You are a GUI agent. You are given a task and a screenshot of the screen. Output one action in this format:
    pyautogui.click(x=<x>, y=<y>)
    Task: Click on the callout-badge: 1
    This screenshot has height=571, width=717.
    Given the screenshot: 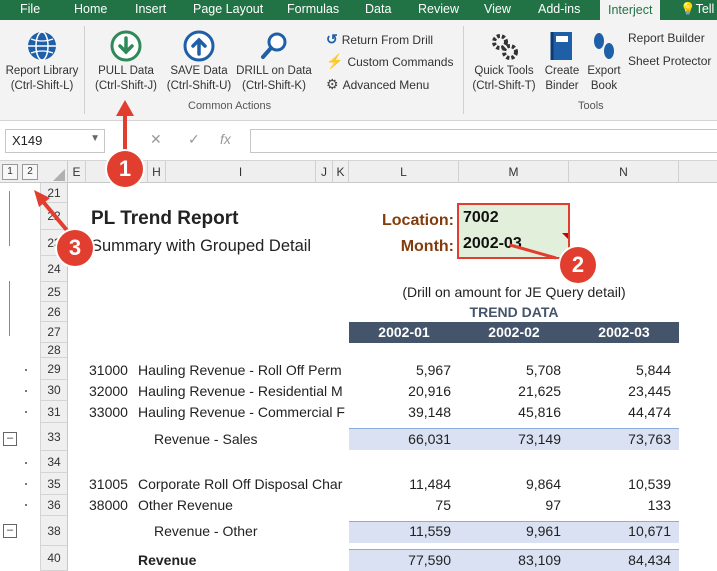 What is the action you would take?
    pyautogui.click(x=125, y=169)
    